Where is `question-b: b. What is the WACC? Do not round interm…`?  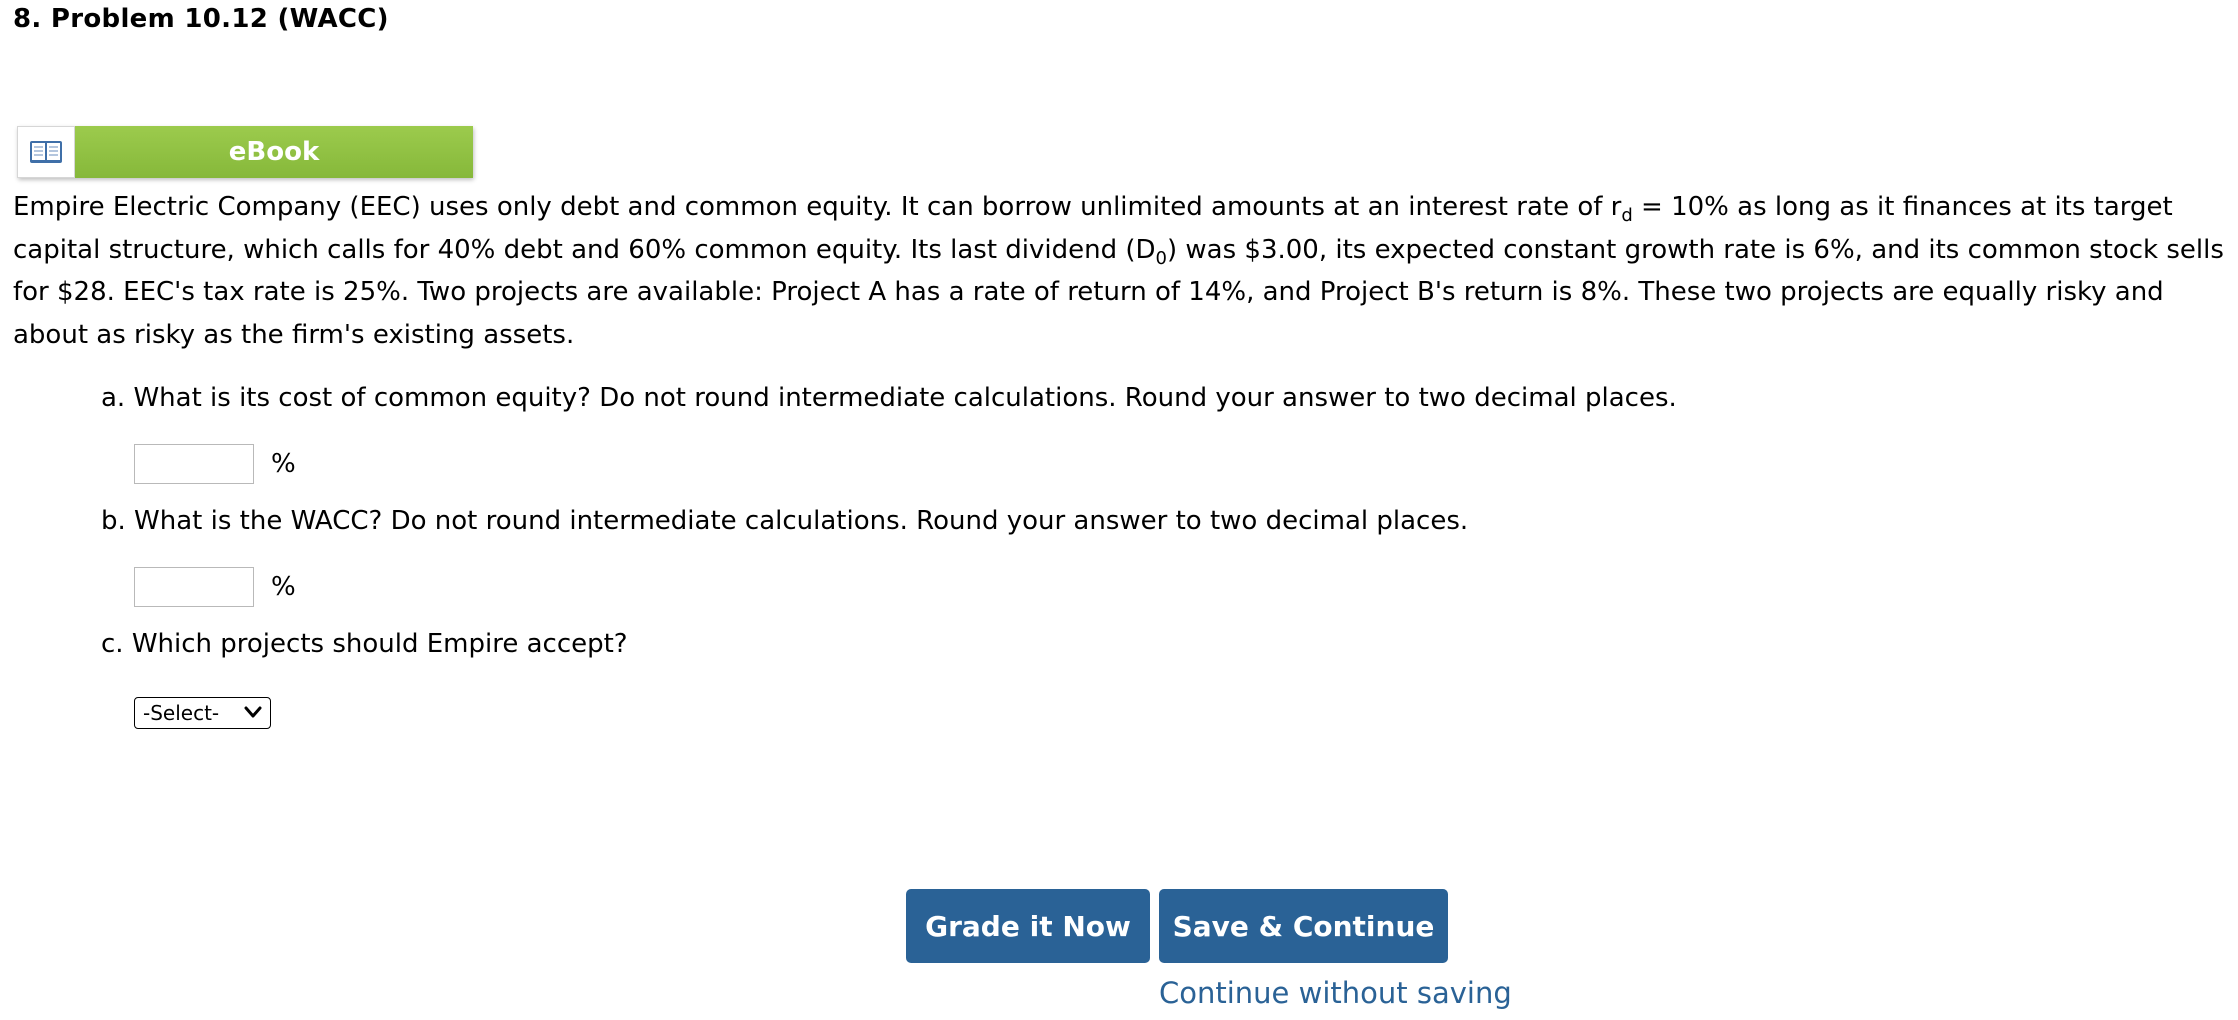
question-b: b. What is the WACC? Do not round interm… is located at coordinates (785, 521).